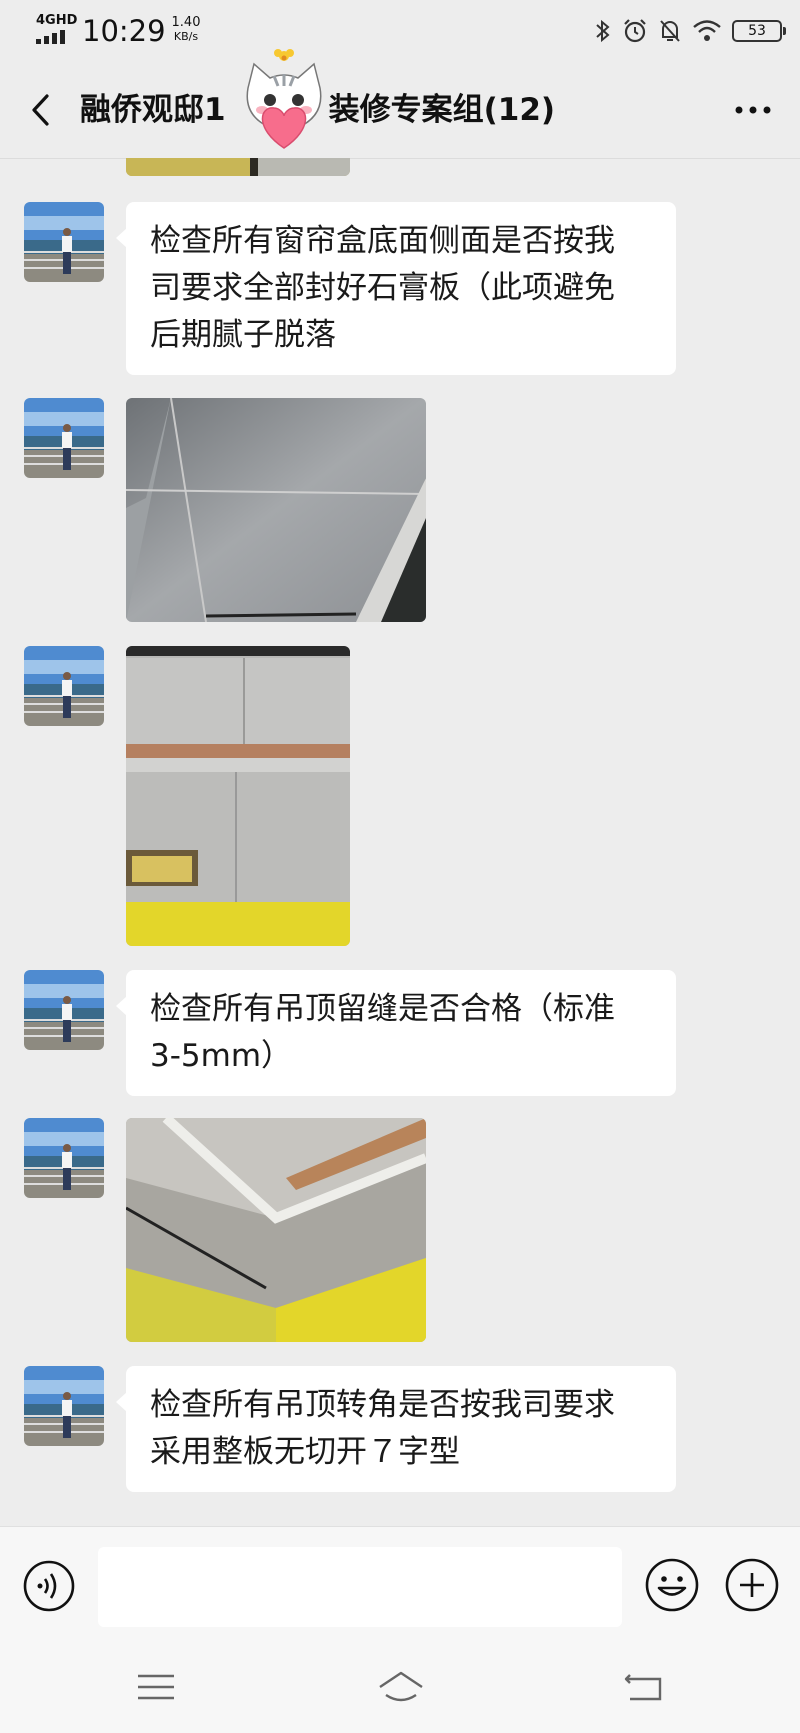 This screenshot has width=800, height=1733. Describe the element at coordinates (396, 1033) in the screenshot. I see `message-bubble: 检查所有吊顶留缝是否合格（标准 3-5mm）` at that location.